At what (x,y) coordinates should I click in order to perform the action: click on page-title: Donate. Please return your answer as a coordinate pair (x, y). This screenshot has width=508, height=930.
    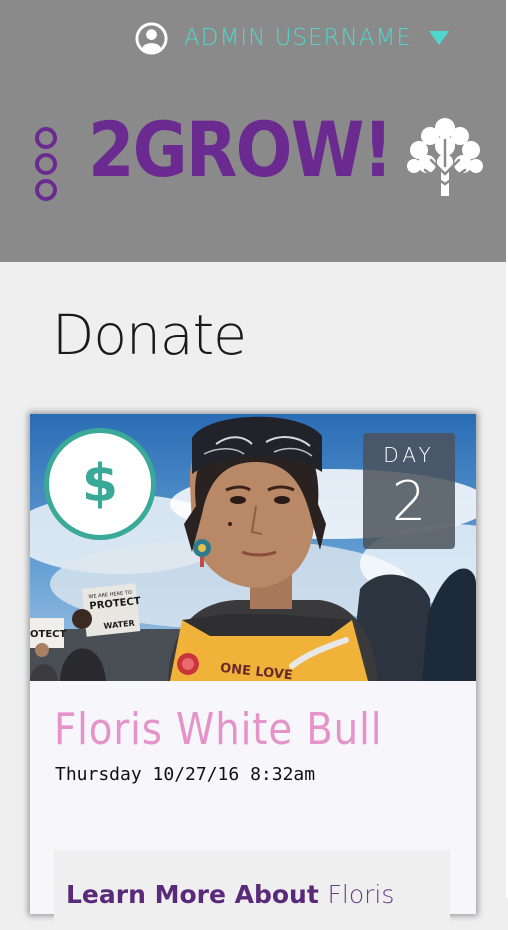
    Looking at the image, I should click on (149, 335).